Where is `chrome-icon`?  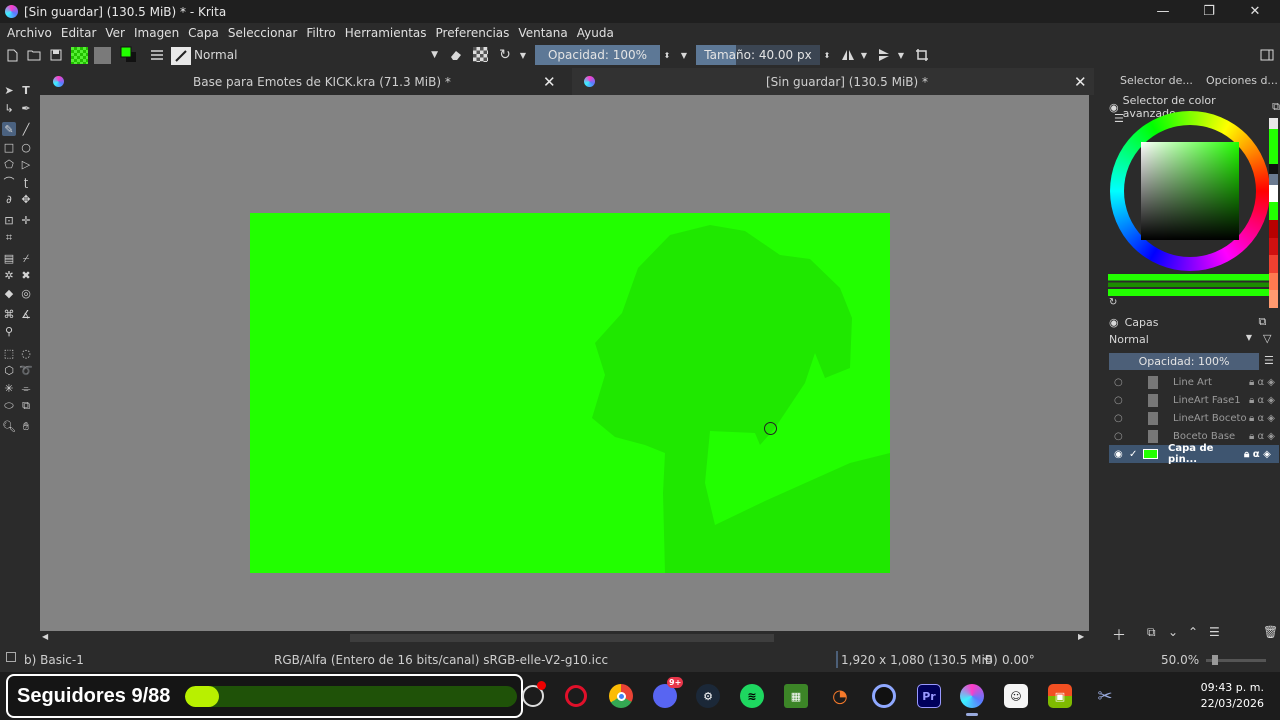 chrome-icon is located at coordinates (621, 696).